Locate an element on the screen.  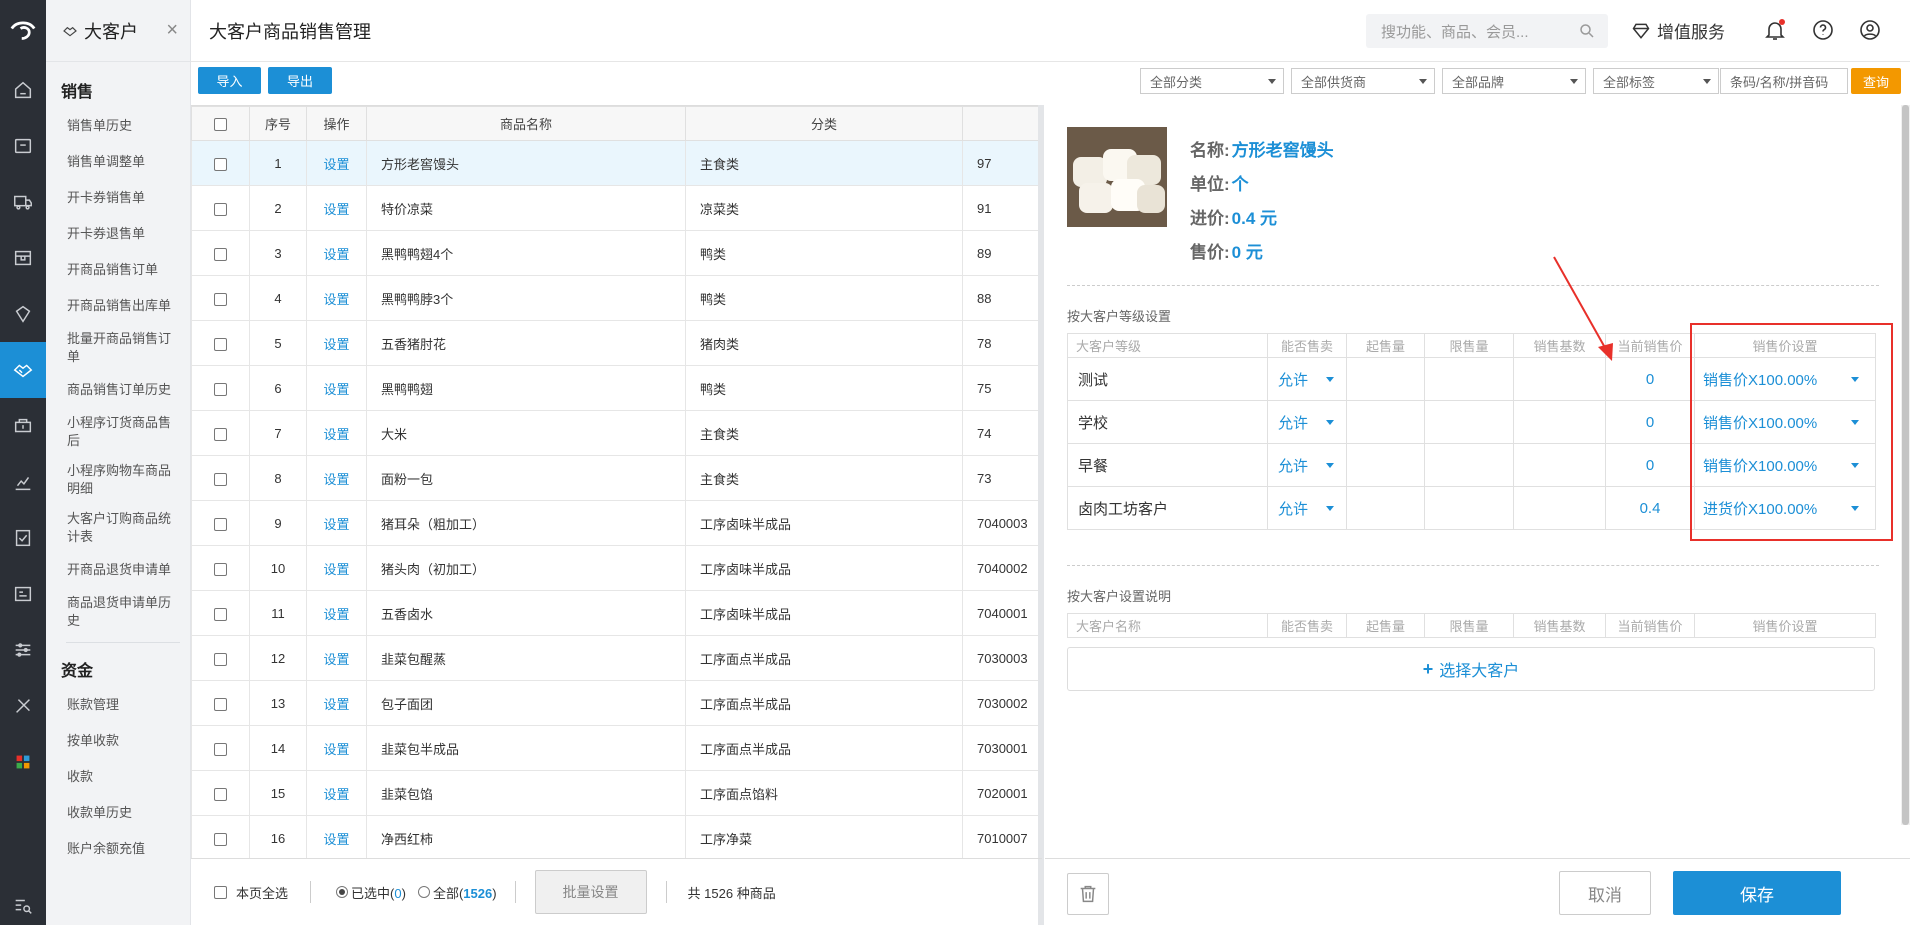
table-row: 7 设置 大米 主食类 74 is located at coordinates (616, 433).